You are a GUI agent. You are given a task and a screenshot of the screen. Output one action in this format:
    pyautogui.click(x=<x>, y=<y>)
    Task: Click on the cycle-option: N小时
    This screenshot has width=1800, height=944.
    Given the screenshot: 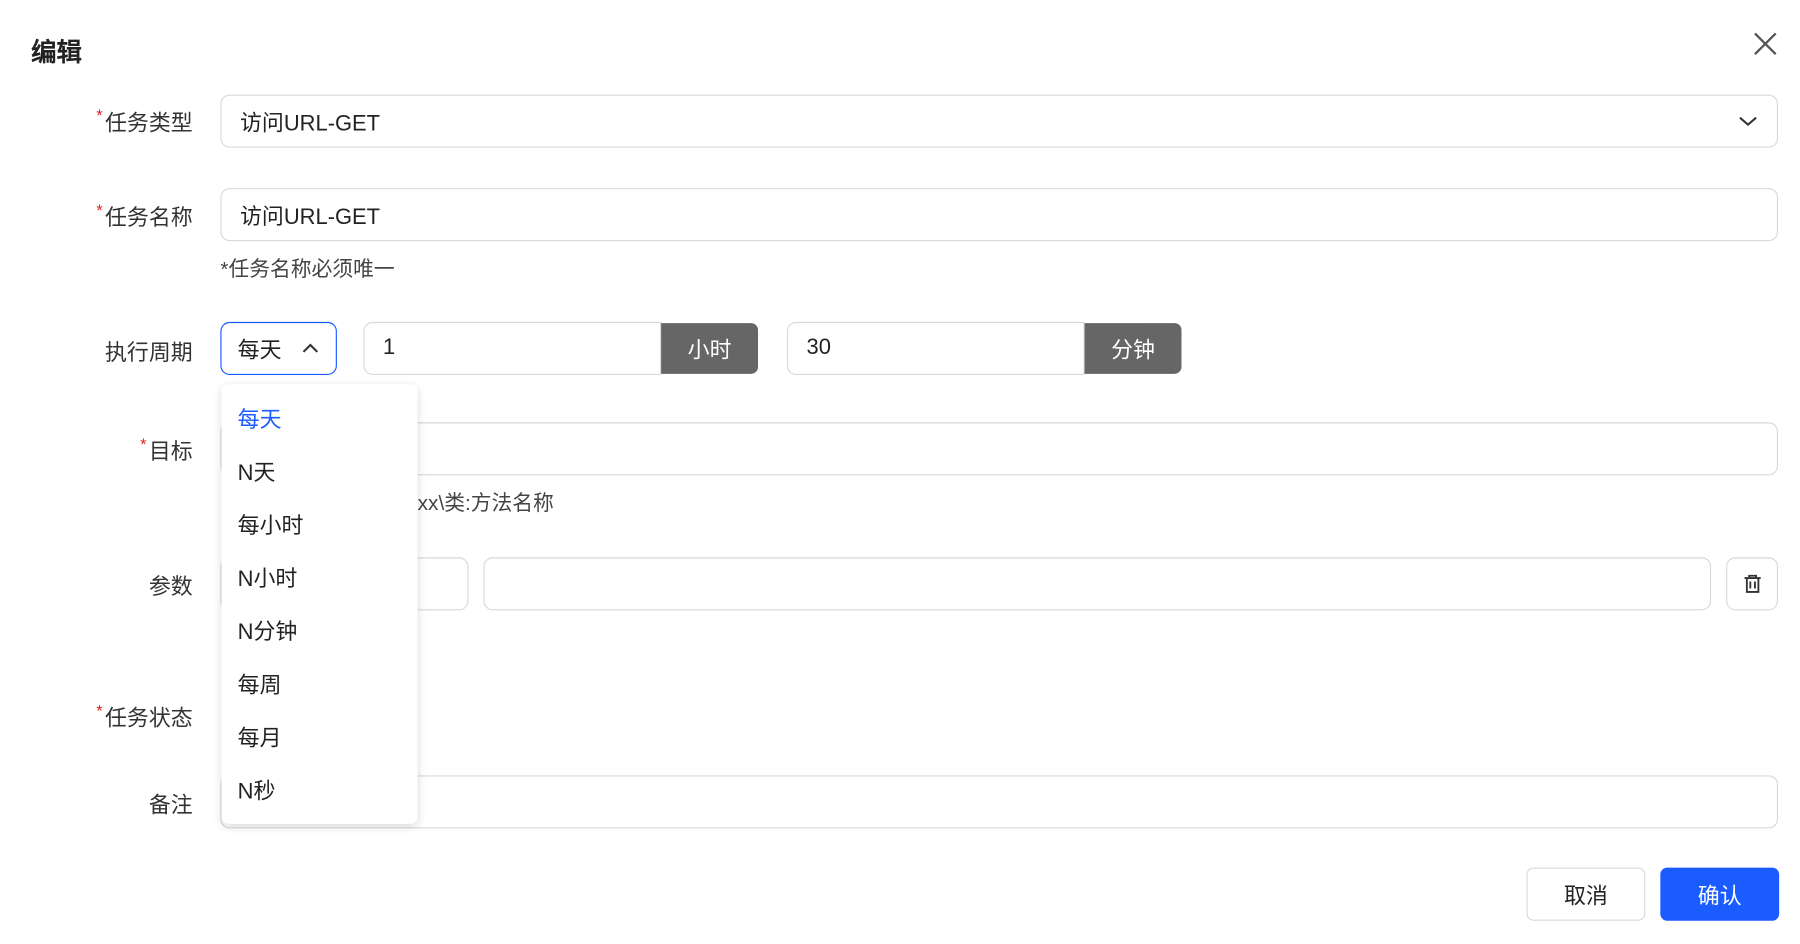 What is the action you would take?
    pyautogui.click(x=268, y=577)
    